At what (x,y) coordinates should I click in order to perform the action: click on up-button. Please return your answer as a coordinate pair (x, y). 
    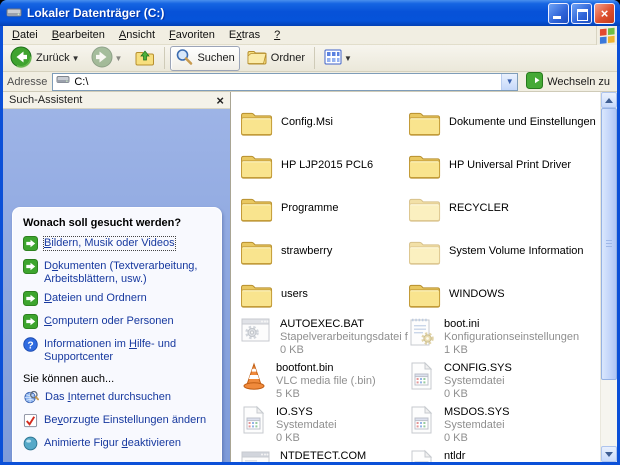
    Looking at the image, I should click on (144, 58).